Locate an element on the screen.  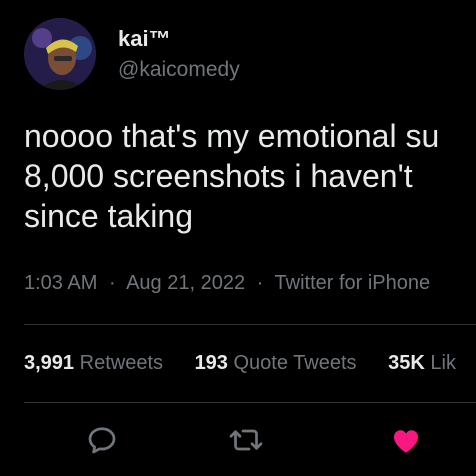
reply-bubble-icon is located at coordinates (102, 440).